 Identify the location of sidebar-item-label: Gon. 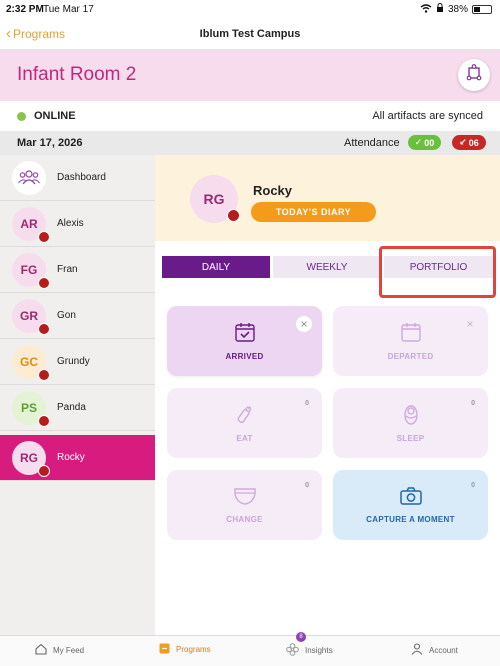
(66, 315).